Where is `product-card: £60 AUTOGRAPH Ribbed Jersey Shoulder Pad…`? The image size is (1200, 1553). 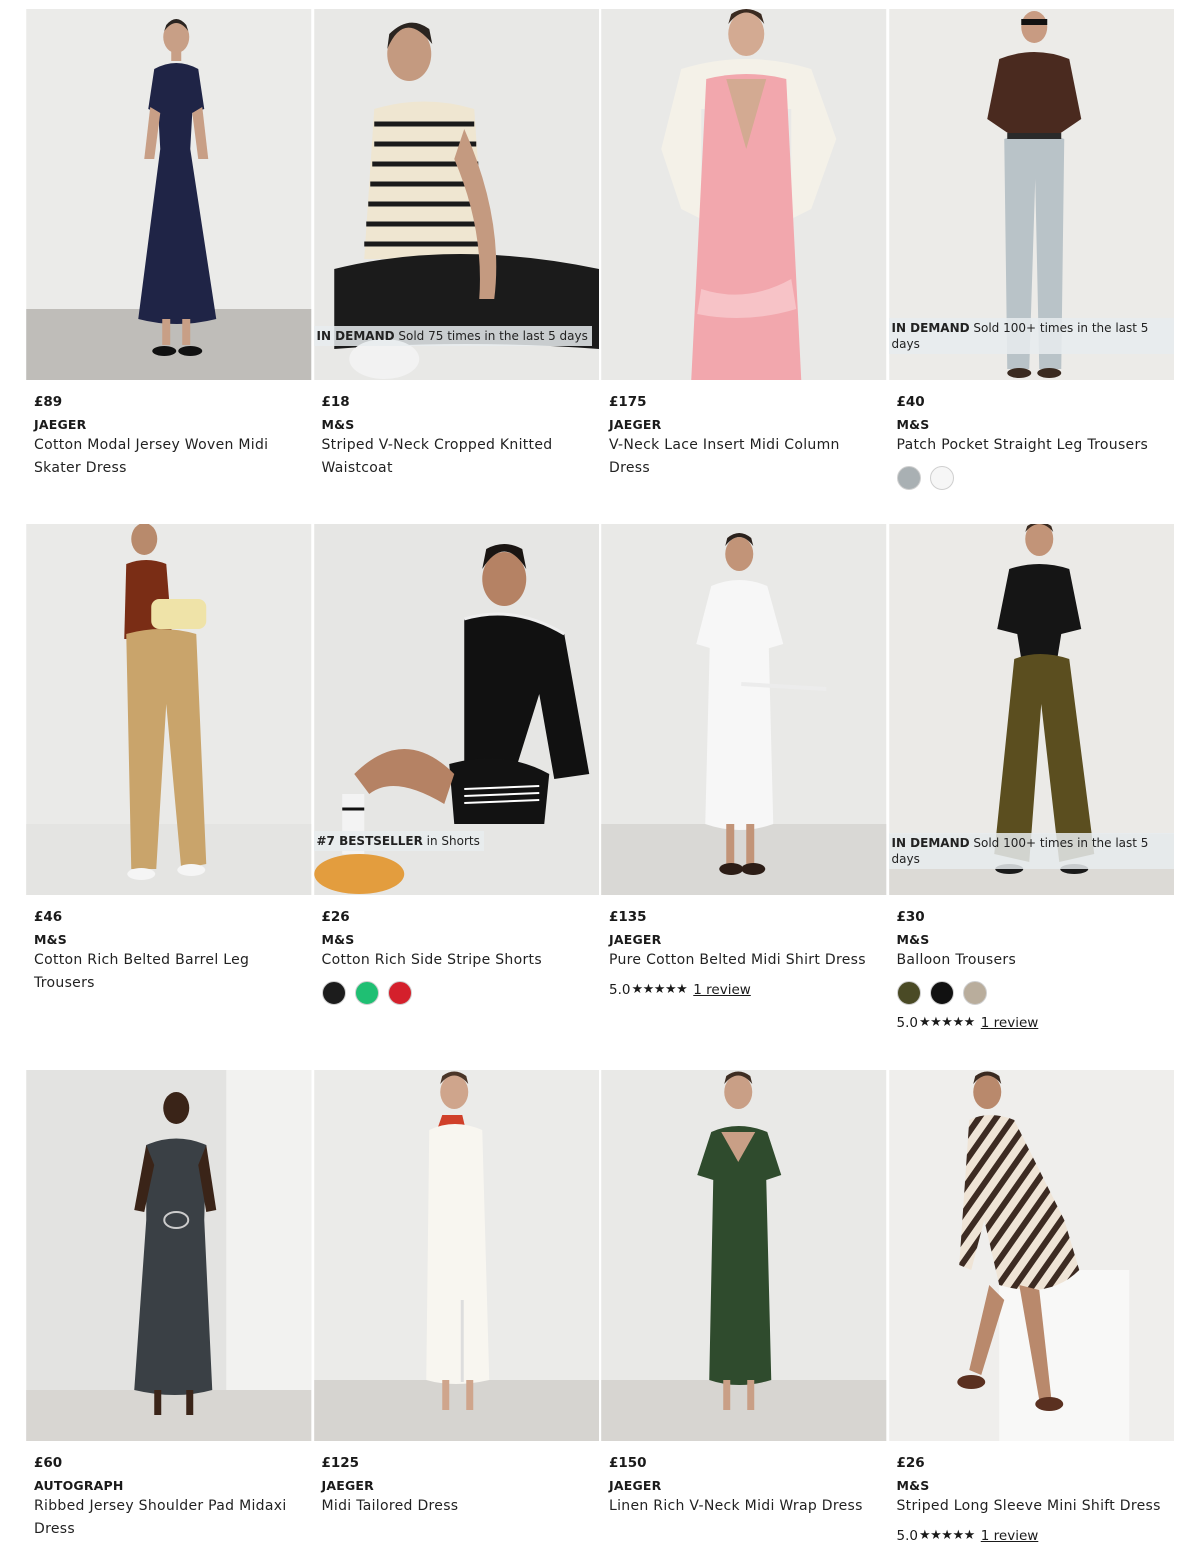
product-card: £60 AUTOGRAPH Ribbed Jersey Shoulder Pad… is located at coordinates (169, 1308).